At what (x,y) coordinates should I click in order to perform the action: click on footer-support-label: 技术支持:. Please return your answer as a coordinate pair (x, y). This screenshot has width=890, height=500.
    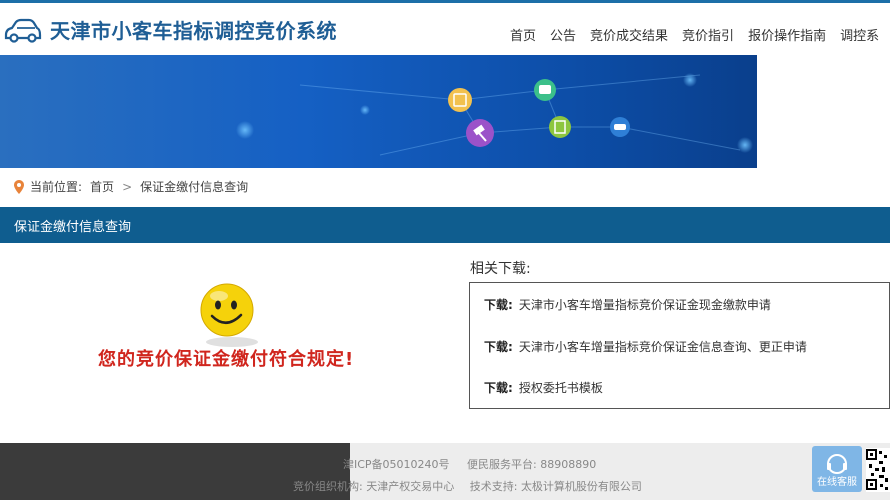
    Looking at the image, I should click on (493, 486).